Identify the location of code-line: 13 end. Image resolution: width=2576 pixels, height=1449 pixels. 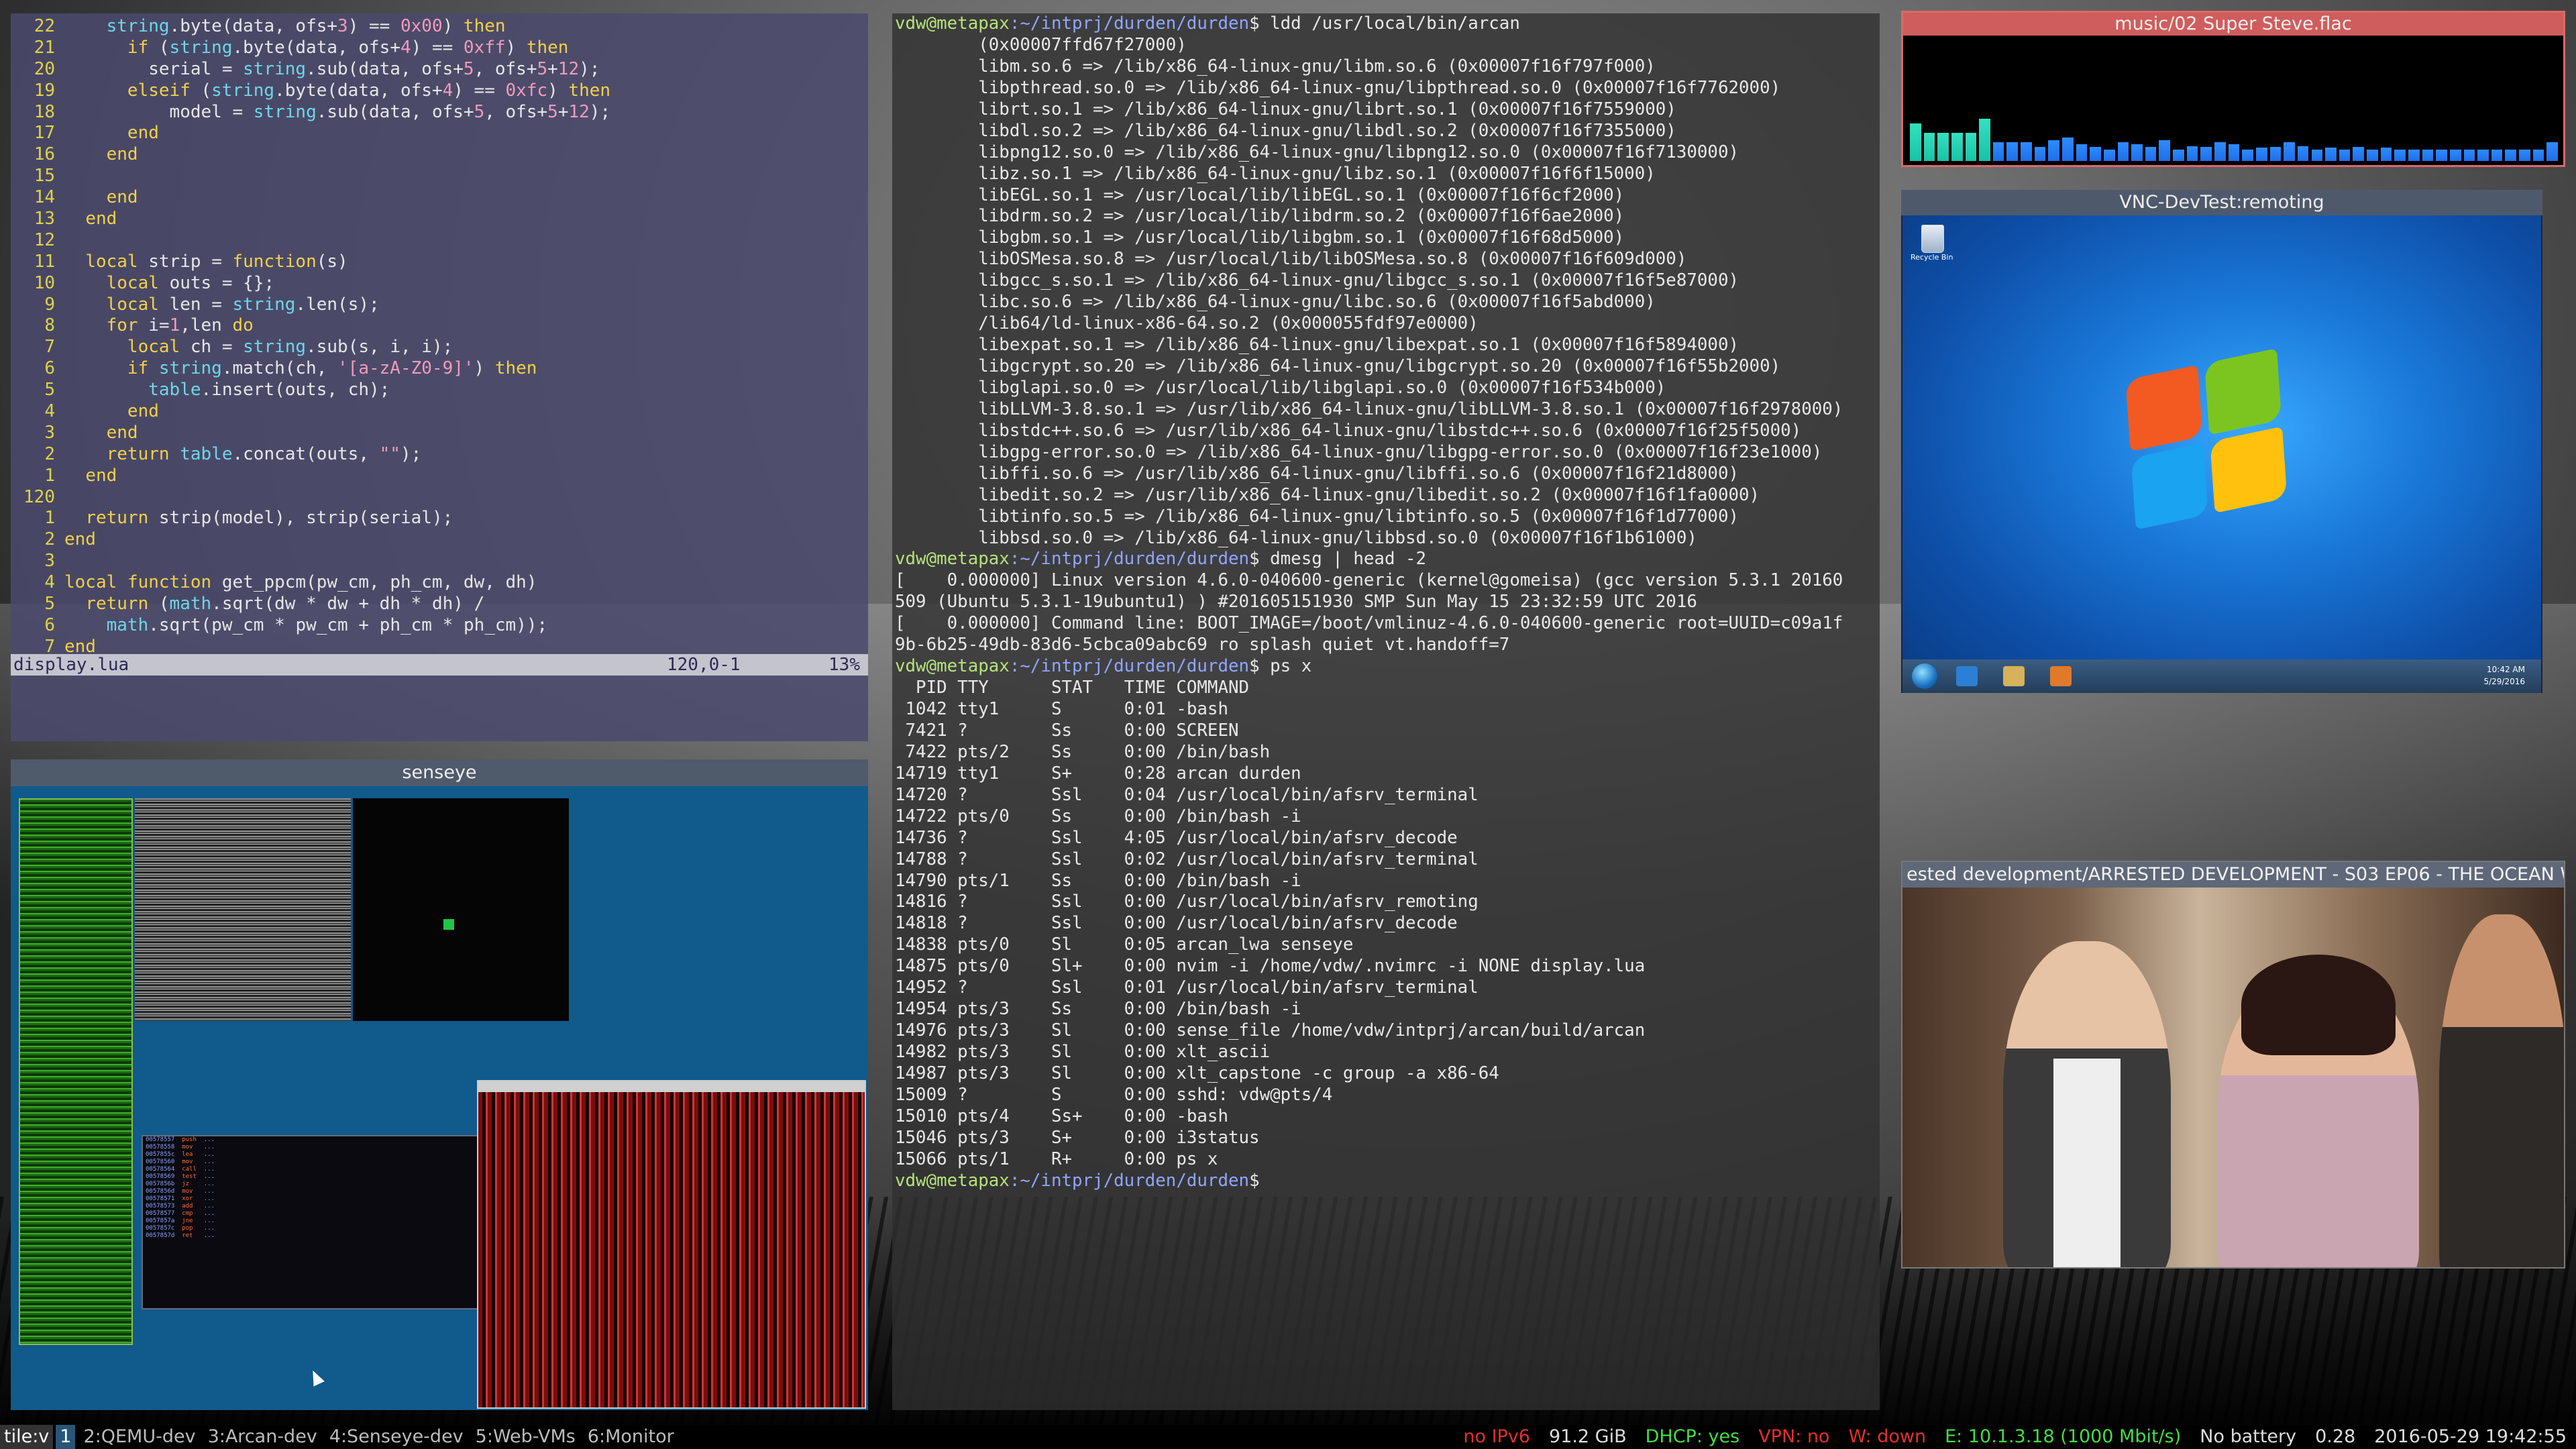
(439, 219).